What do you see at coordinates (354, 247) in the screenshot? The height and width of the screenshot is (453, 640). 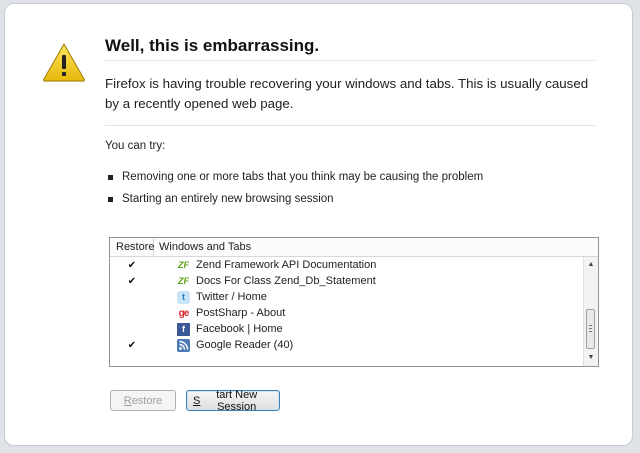 I see `tree-header: Restore Windows and Tabs` at bounding box center [354, 247].